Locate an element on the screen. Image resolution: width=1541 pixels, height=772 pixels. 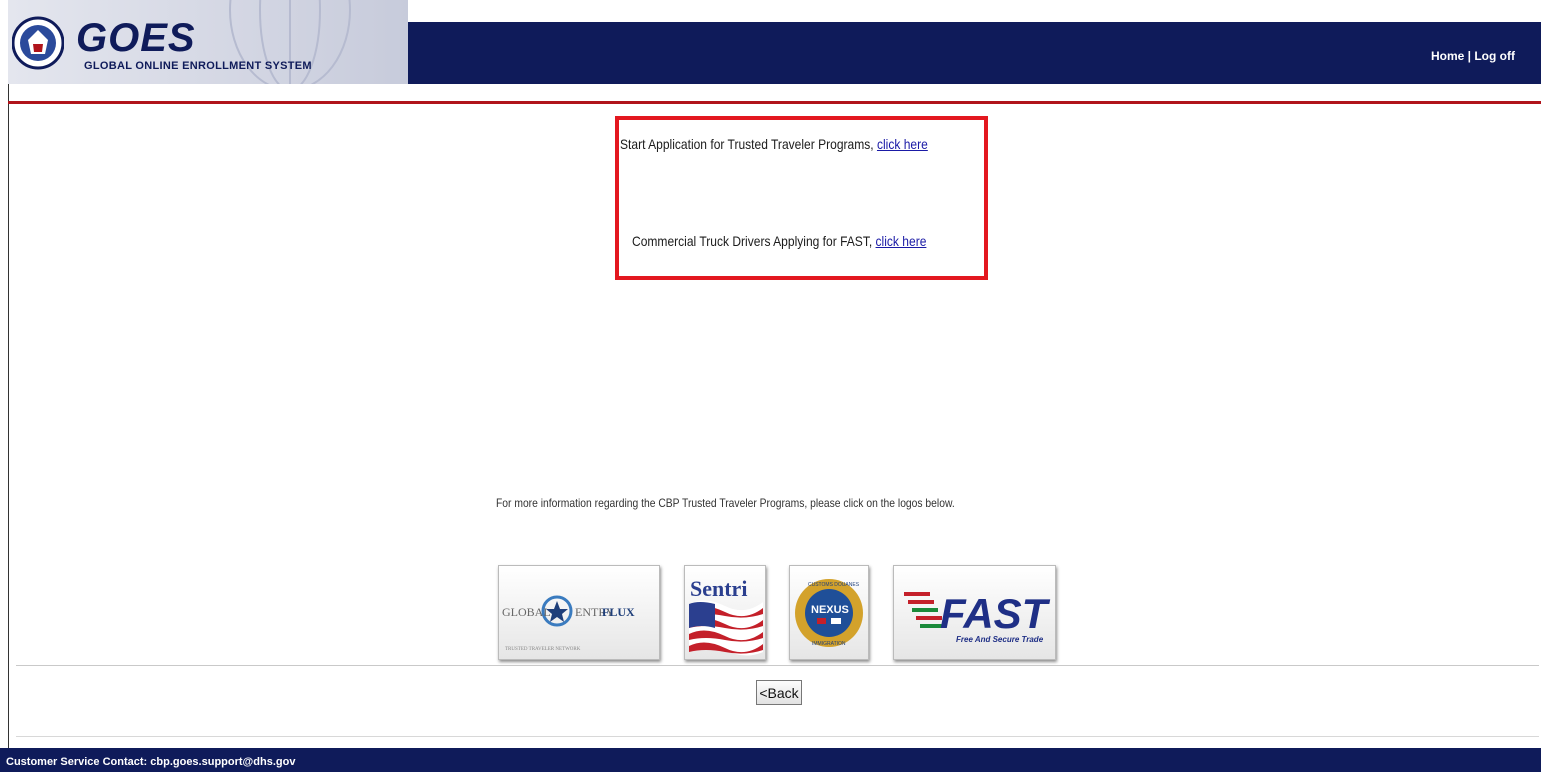
sentri-text: Sentri is located at coordinates (718, 588).